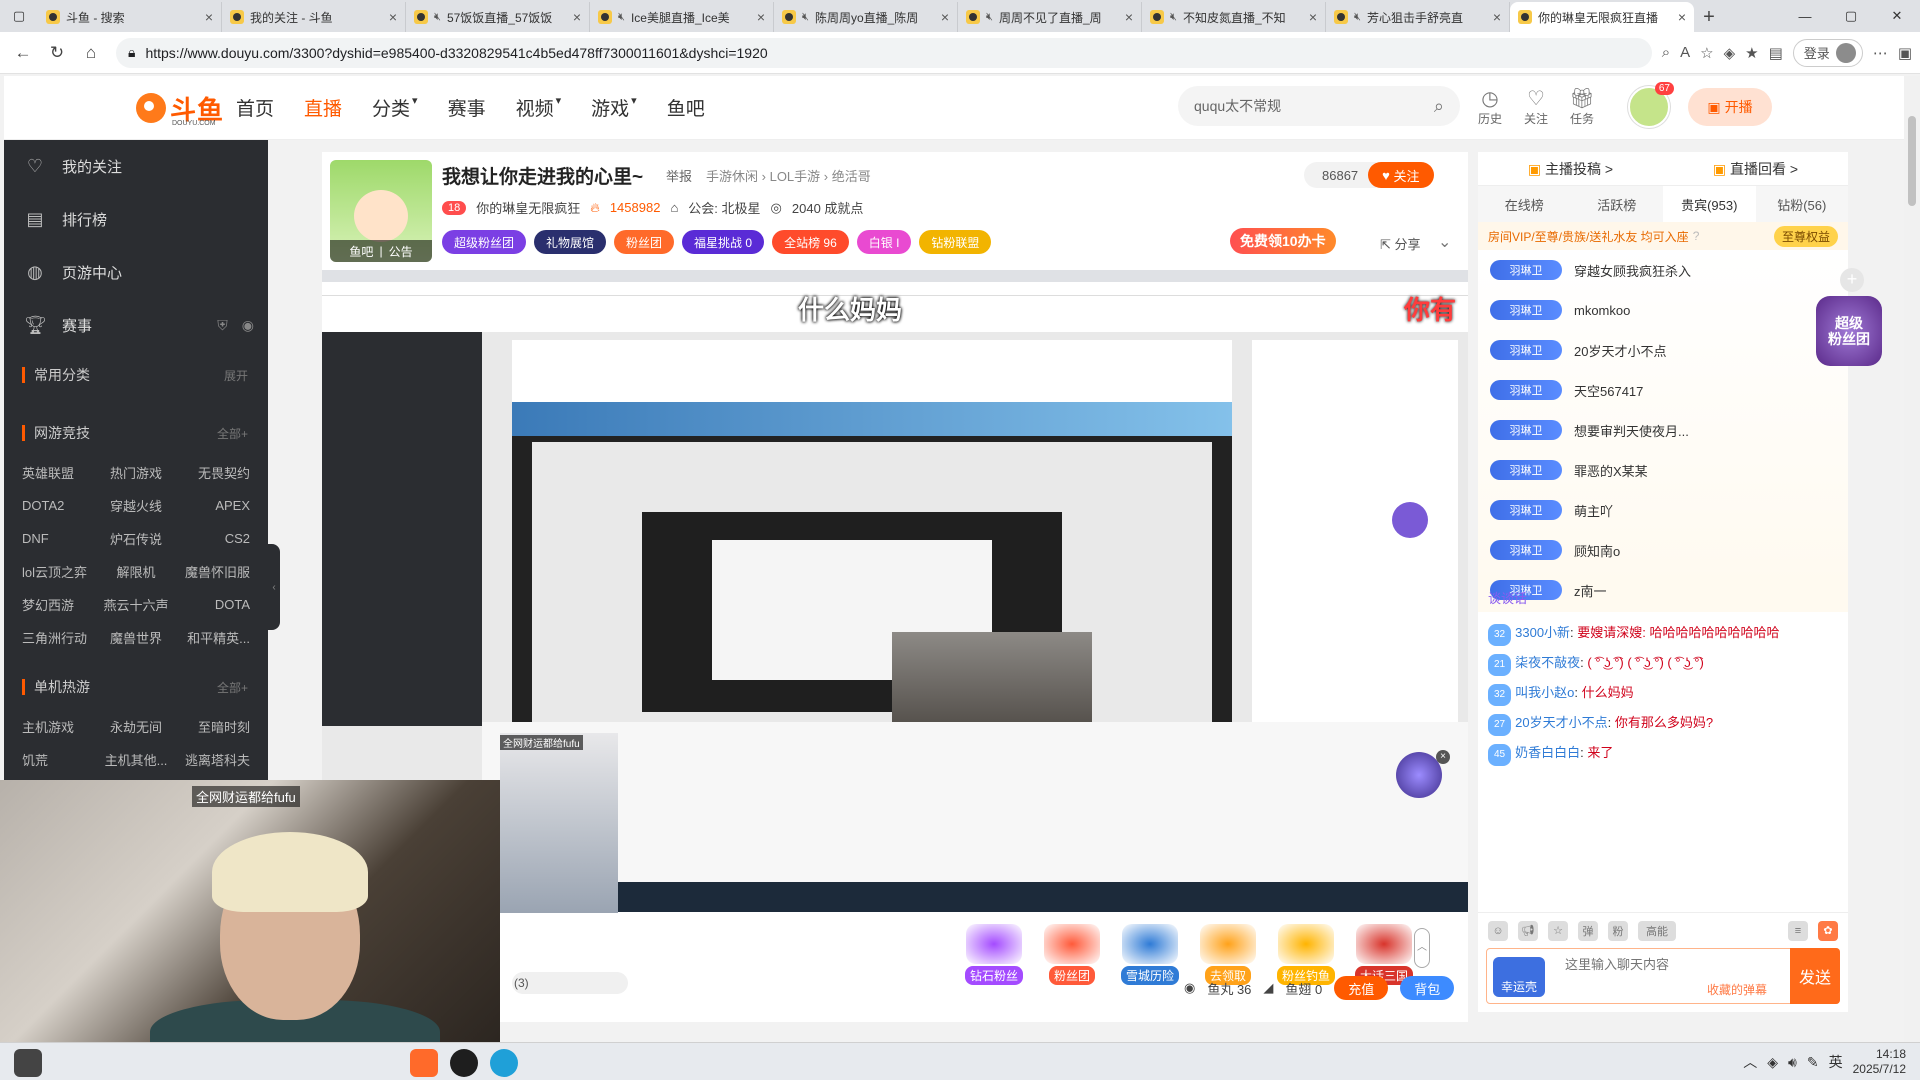  What do you see at coordinates (136, 604) in the screenshot?
I see `category-link: 燕云十六声` at bounding box center [136, 604].